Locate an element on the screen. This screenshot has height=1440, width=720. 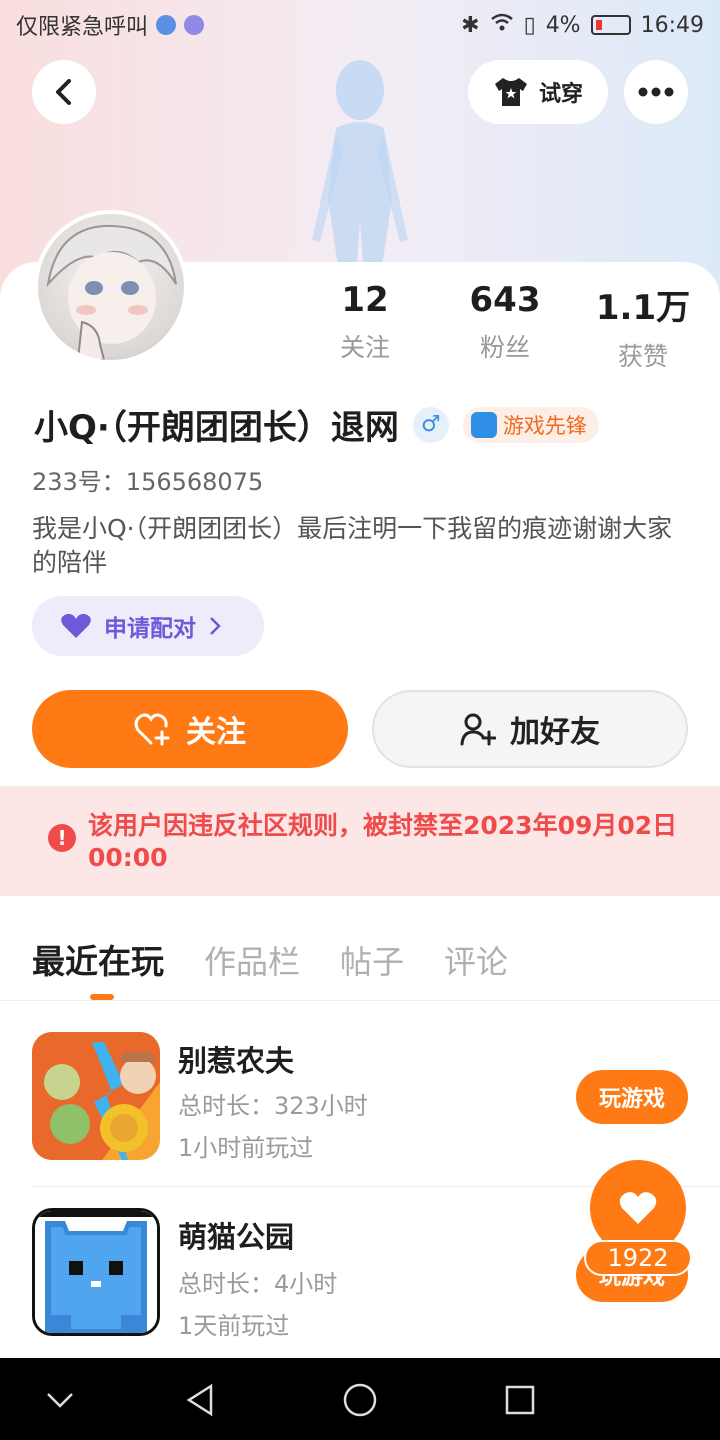
try-on-label: 试穿 is located at coordinates (560, 94).